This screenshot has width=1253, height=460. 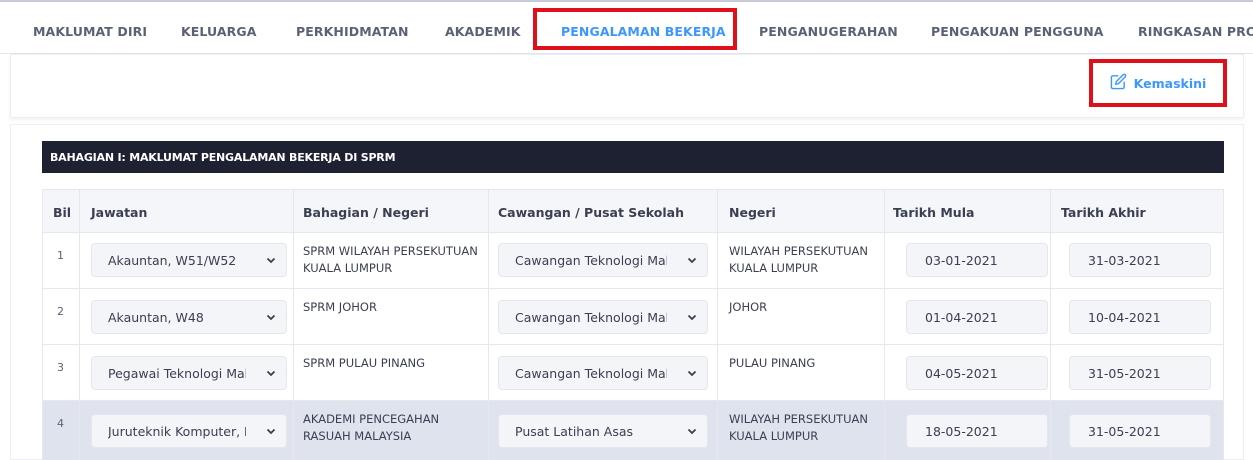 What do you see at coordinates (977, 317) in the screenshot?
I see `tarikh-mula-field: 01-04-2021` at bounding box center [977, 317].